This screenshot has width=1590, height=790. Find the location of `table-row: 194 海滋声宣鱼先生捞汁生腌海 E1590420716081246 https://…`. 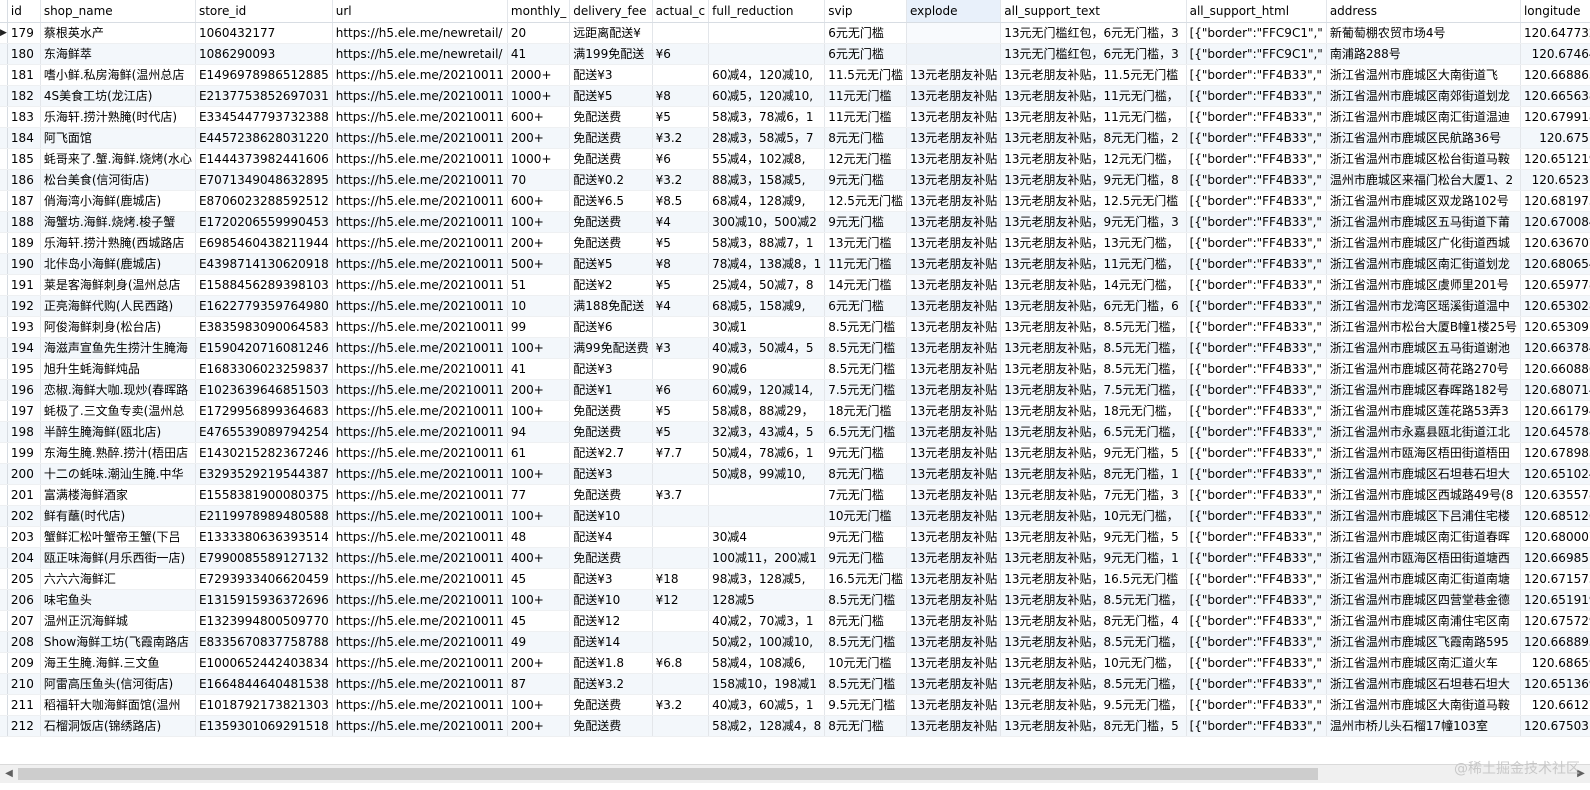

table-row: 194 海滋声宣鱼先生捞汁生腌海 E1590420716081246 https://… is located at coordinates (795, 348).